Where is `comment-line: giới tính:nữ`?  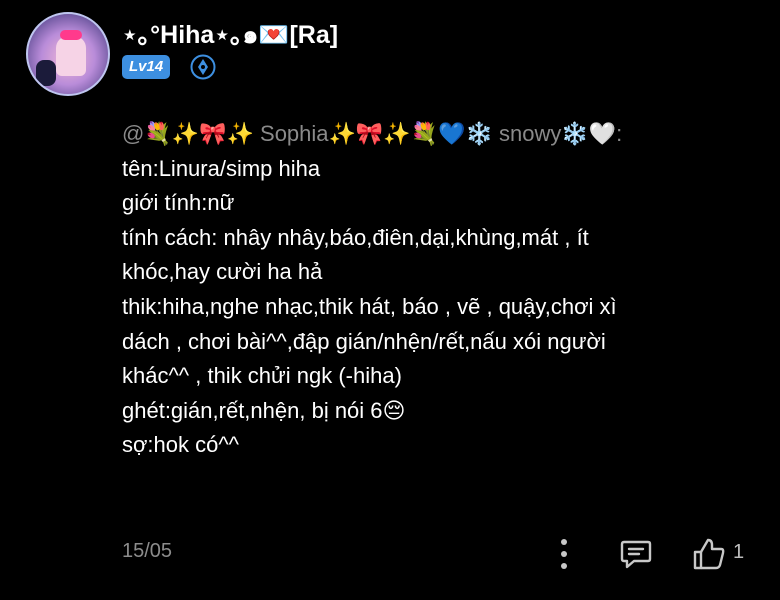 comment-line: giới tính:nữ is located at coordinates (178, 203).